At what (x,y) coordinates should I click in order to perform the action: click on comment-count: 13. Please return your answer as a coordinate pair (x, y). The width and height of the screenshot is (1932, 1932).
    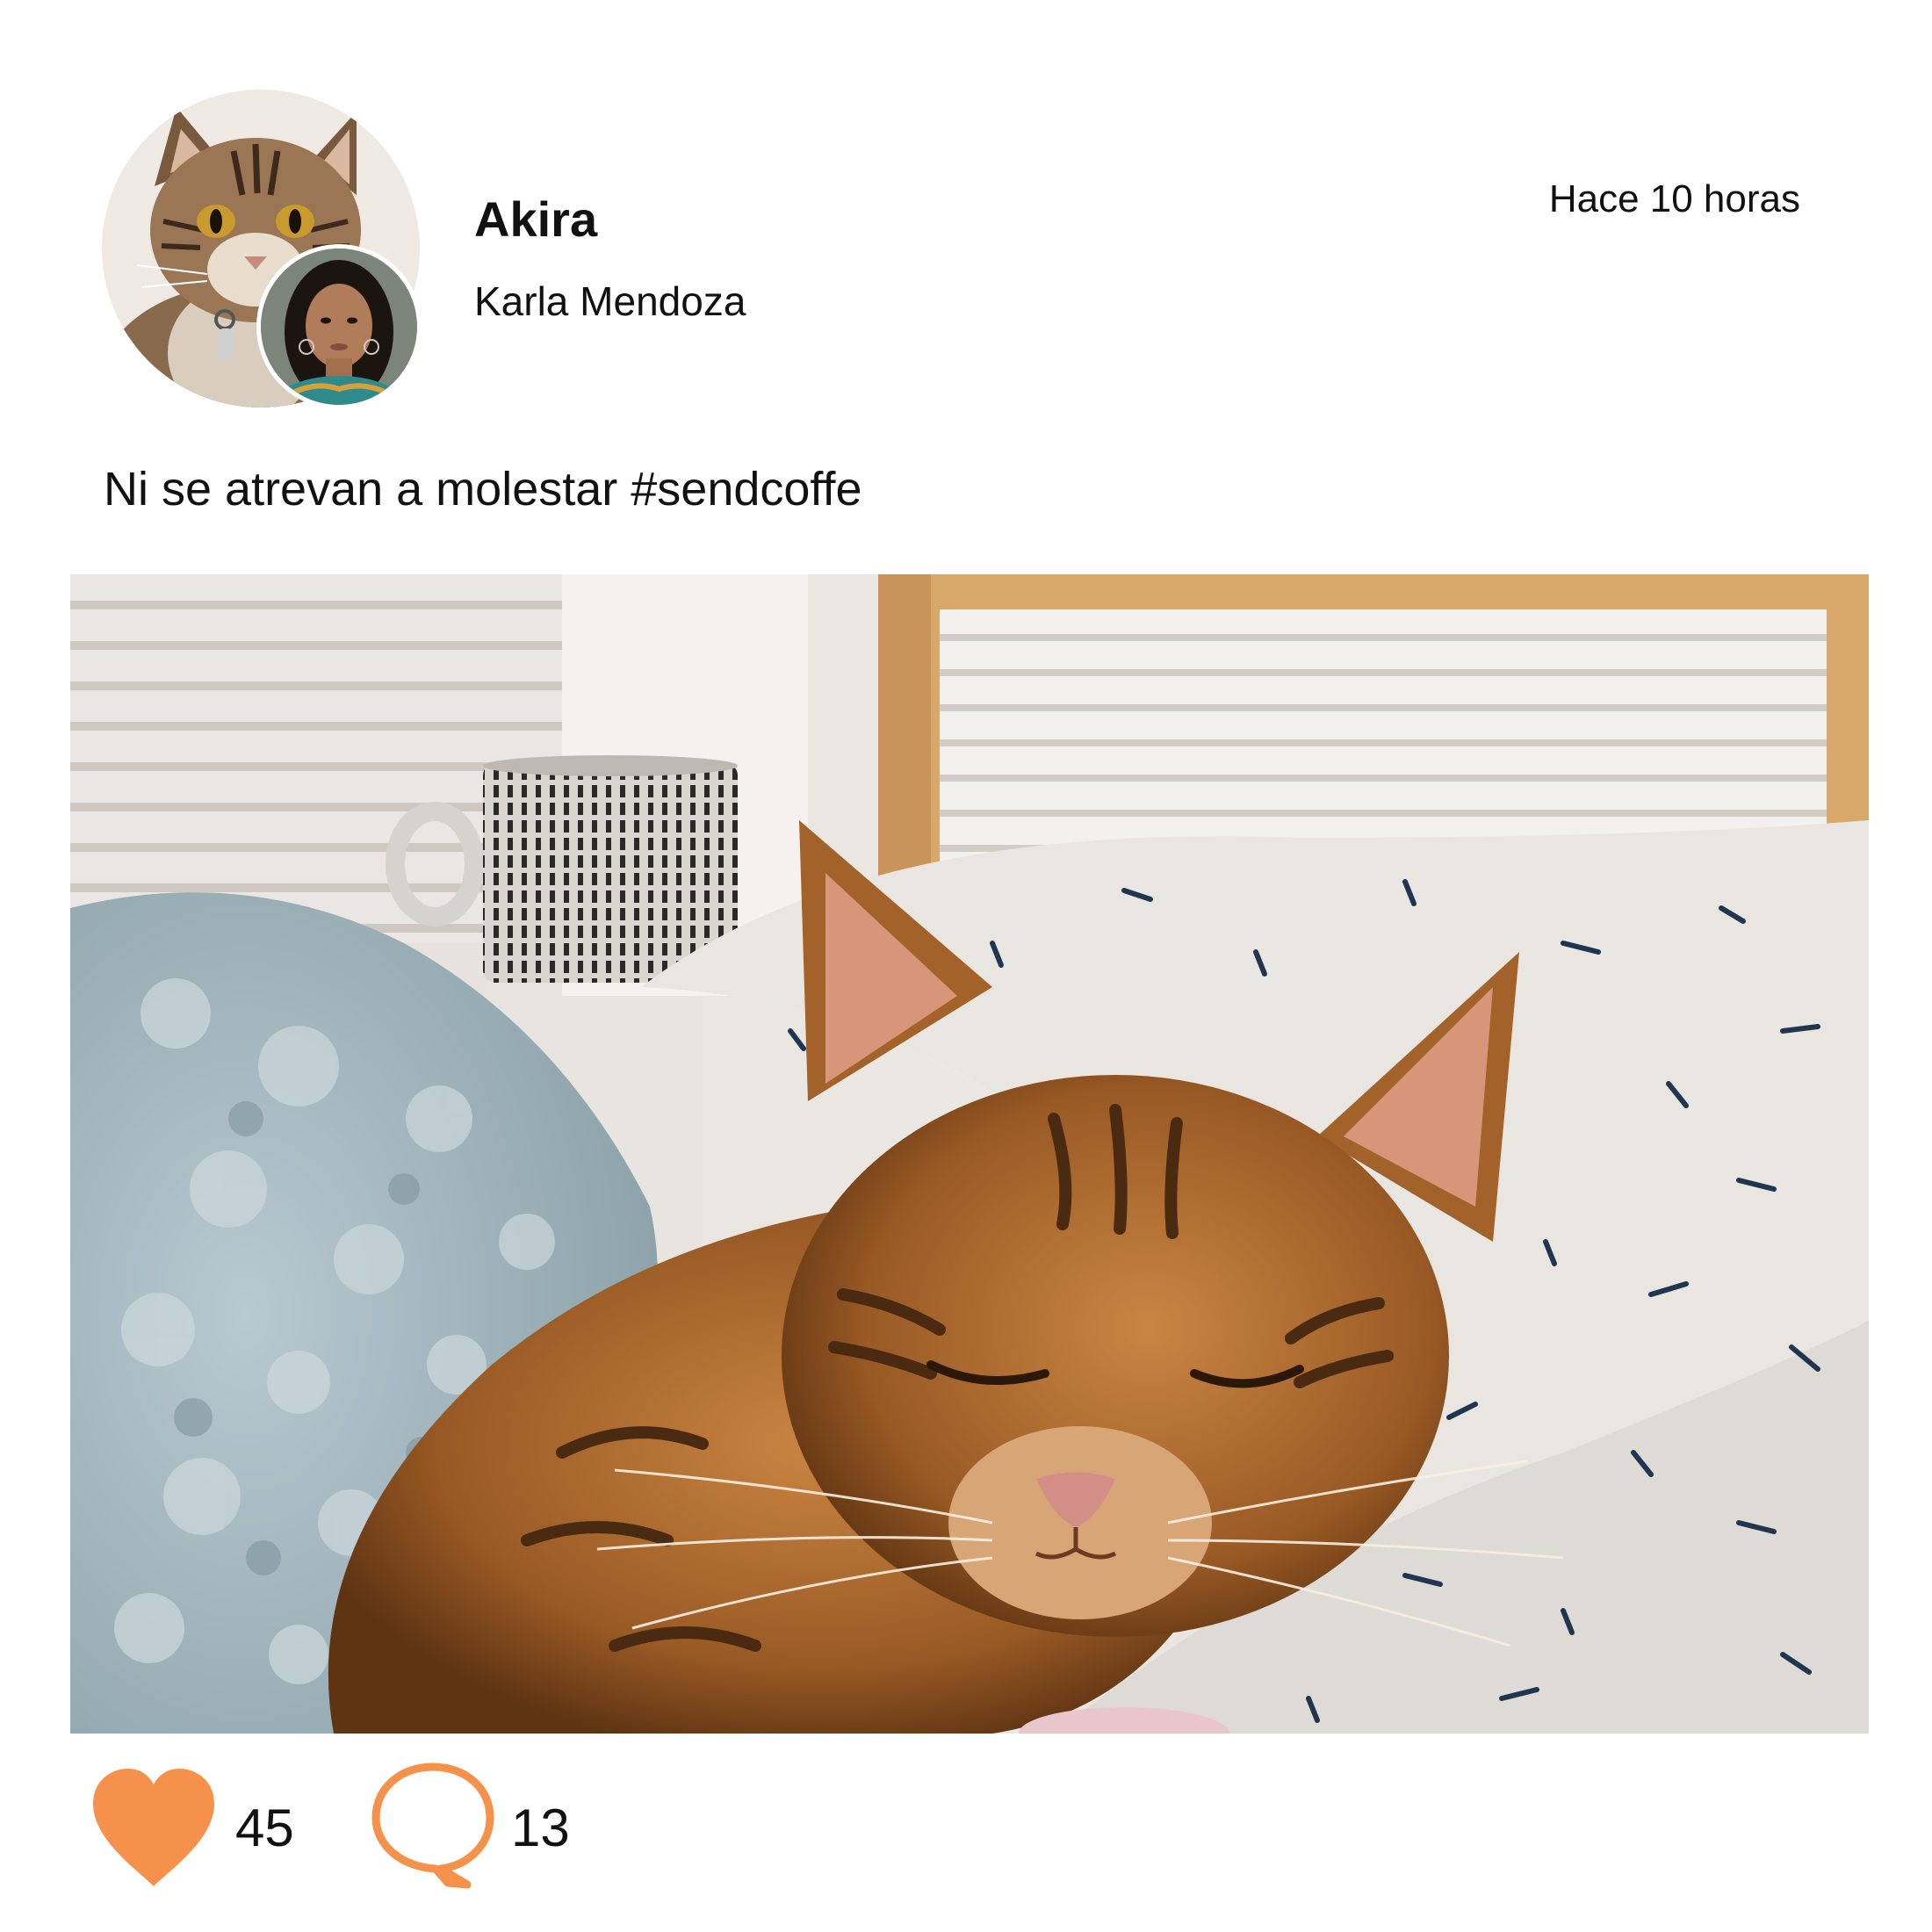
    Looking at the image, I should click on (540, 1828).